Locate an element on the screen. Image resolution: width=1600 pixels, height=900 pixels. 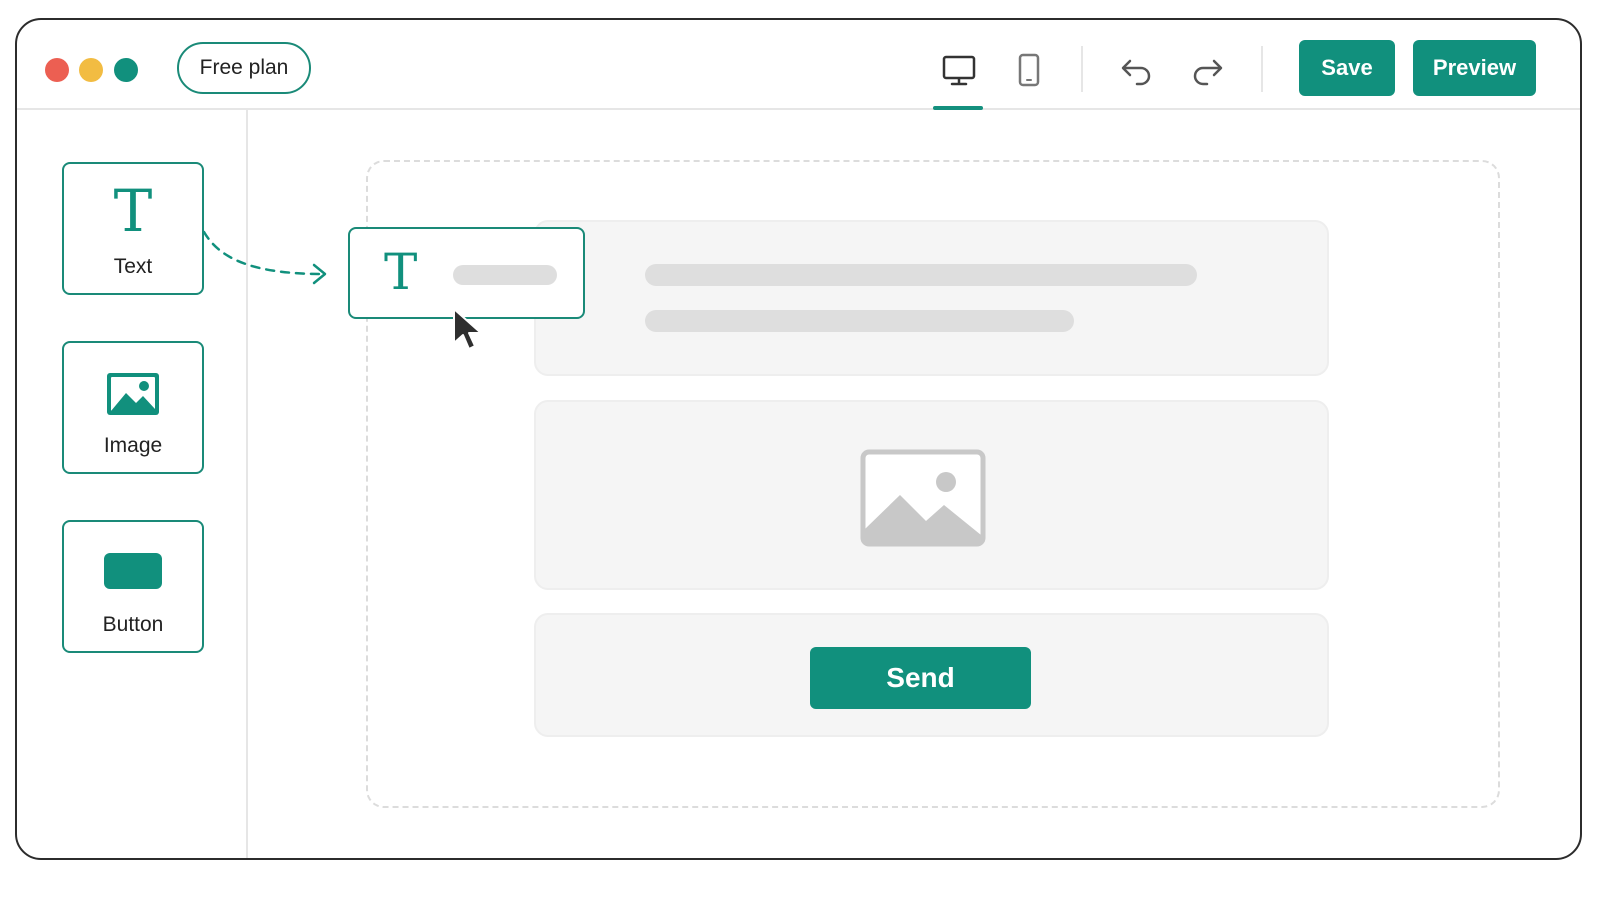
component-tile-image: Image is located at coordinates (133, 407).